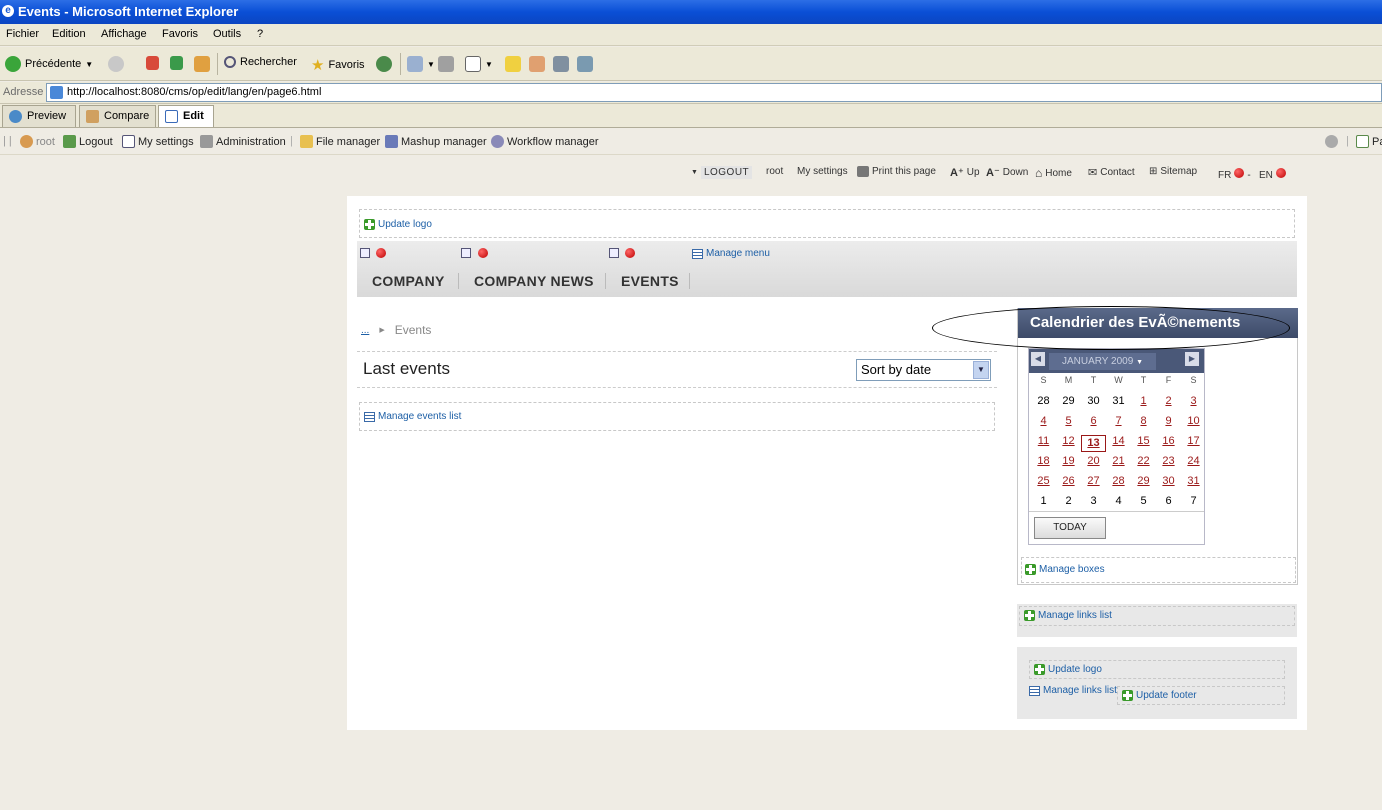 The width and height of the screenshot is (1382, 810). Describe the element at coordinates (827, 223) in the screenshot. I see `logo-area: Update logo` at that location.